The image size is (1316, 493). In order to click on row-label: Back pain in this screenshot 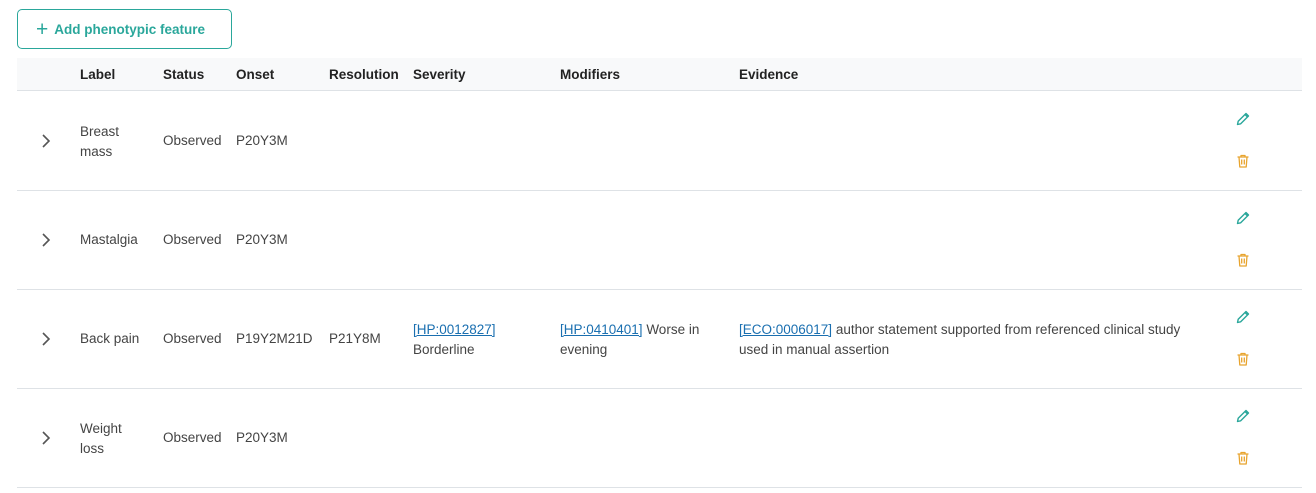, I will do `click(110, 338)`.